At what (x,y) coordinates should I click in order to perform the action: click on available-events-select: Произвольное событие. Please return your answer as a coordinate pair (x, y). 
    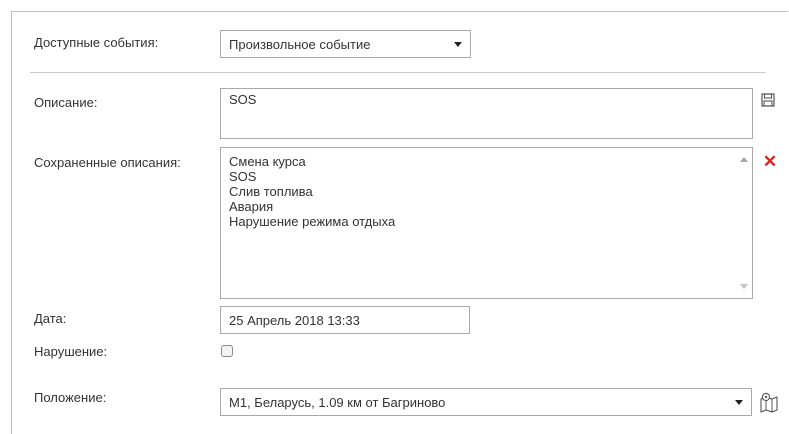
    Looking at the image, I should click on (345, 44).